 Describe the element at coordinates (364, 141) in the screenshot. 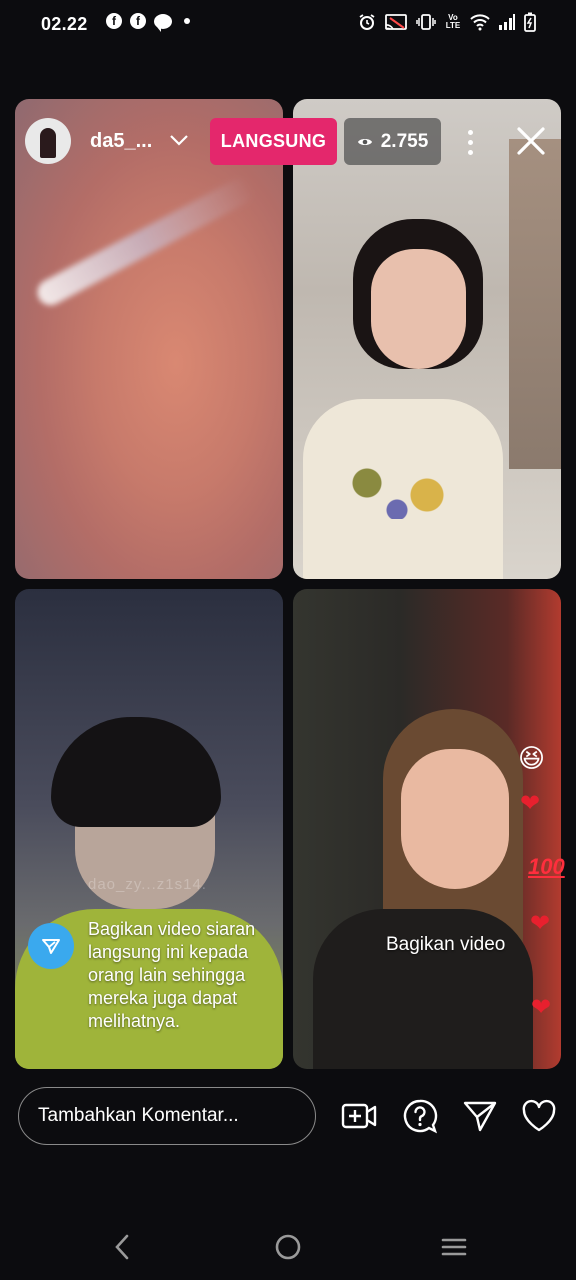

I see `eye-icon` at that location.